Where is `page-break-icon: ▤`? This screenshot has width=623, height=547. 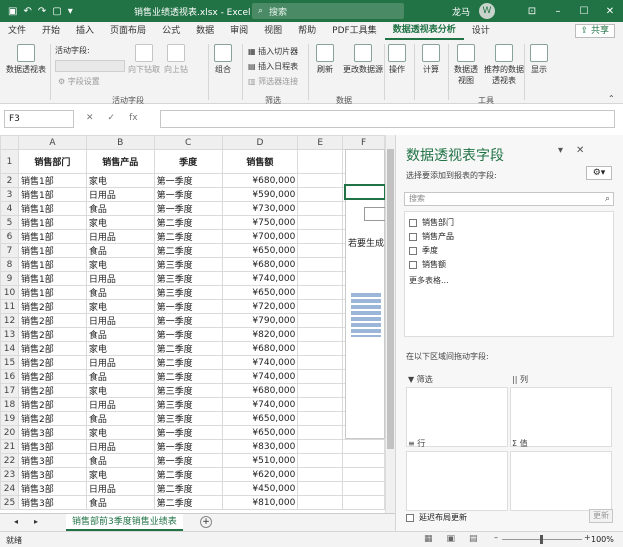
page-break-icon: ▤ is located at coordinates (473, 539).